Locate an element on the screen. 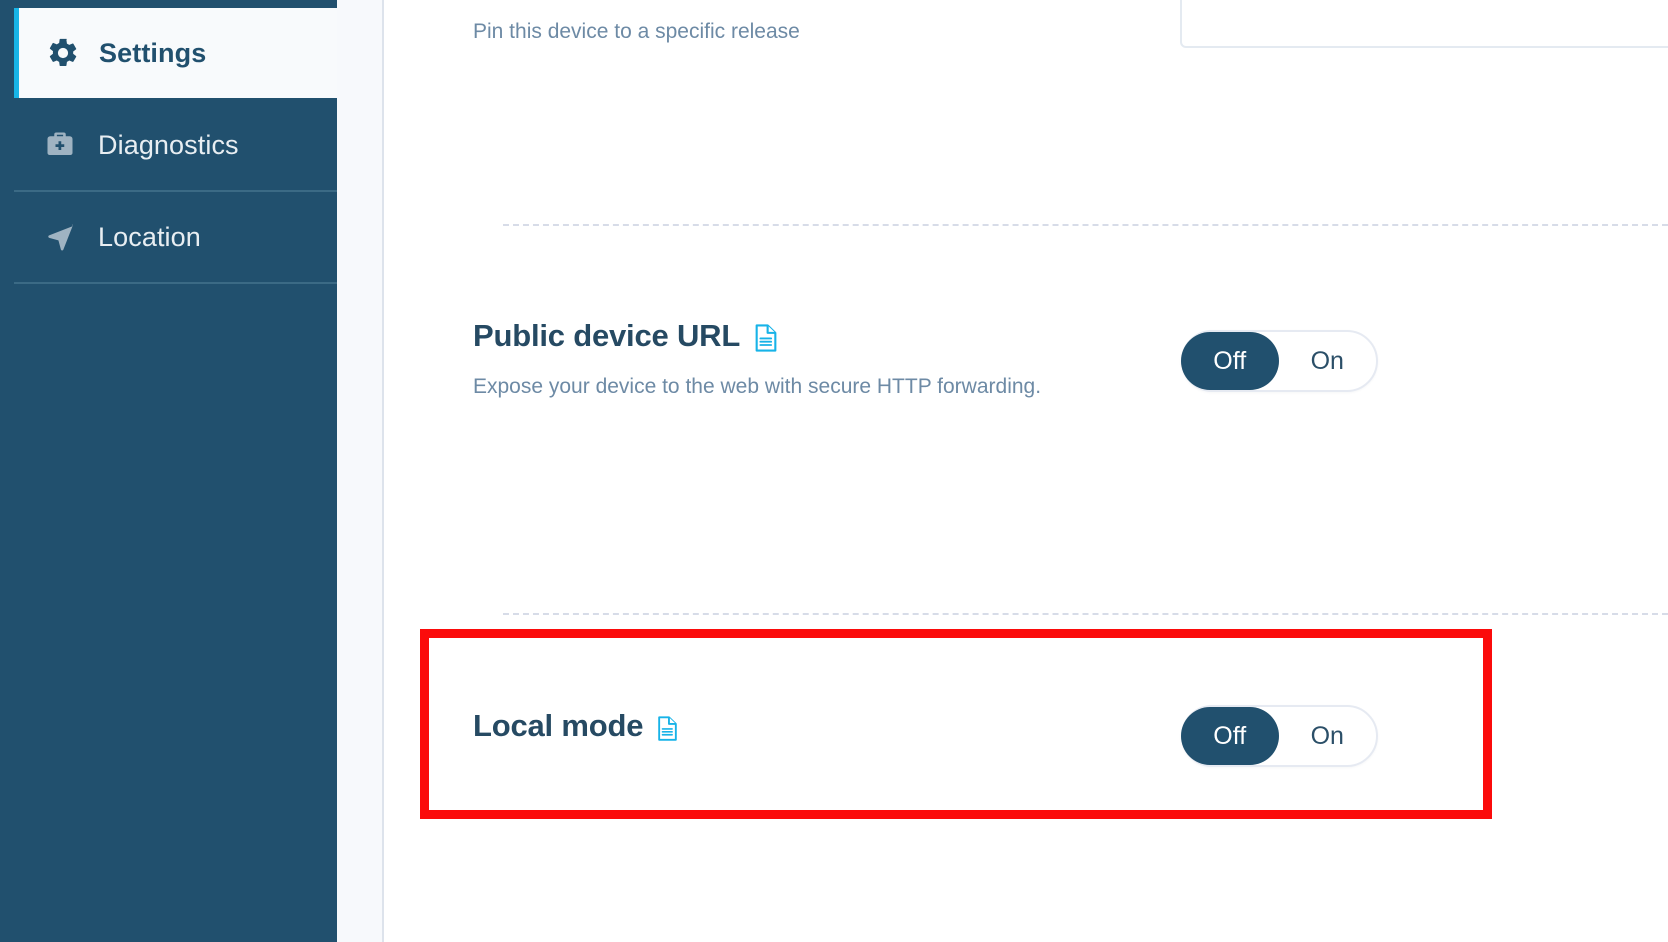  sidebar-item-diagnostics: Diagnostics is located at coordinates (175, 145).